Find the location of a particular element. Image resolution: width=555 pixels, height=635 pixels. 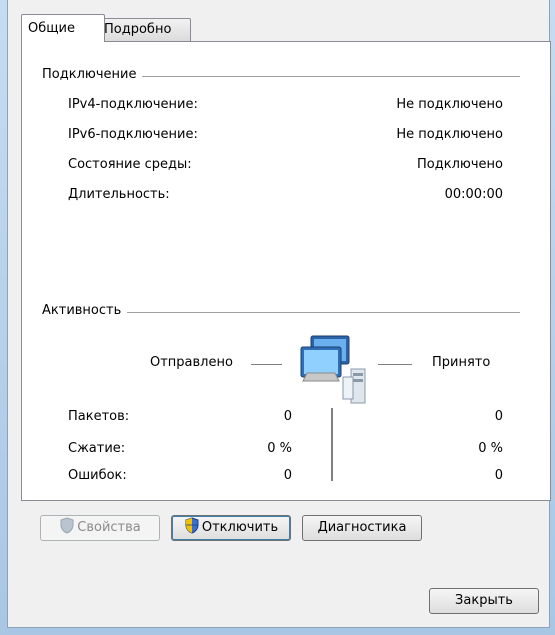

duration-label: Длительность: is located at coordinates (119, 194).